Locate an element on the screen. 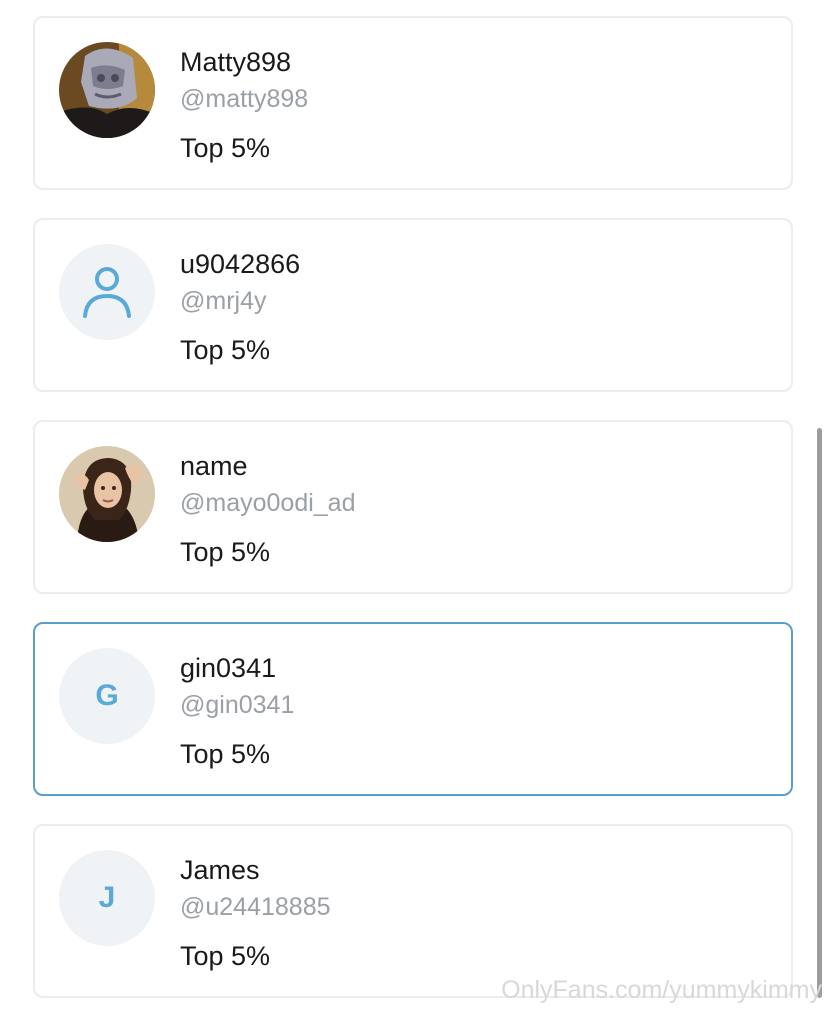 The image size is (828, 1011). avatar-initial: G is located at coordinates (107, 695).